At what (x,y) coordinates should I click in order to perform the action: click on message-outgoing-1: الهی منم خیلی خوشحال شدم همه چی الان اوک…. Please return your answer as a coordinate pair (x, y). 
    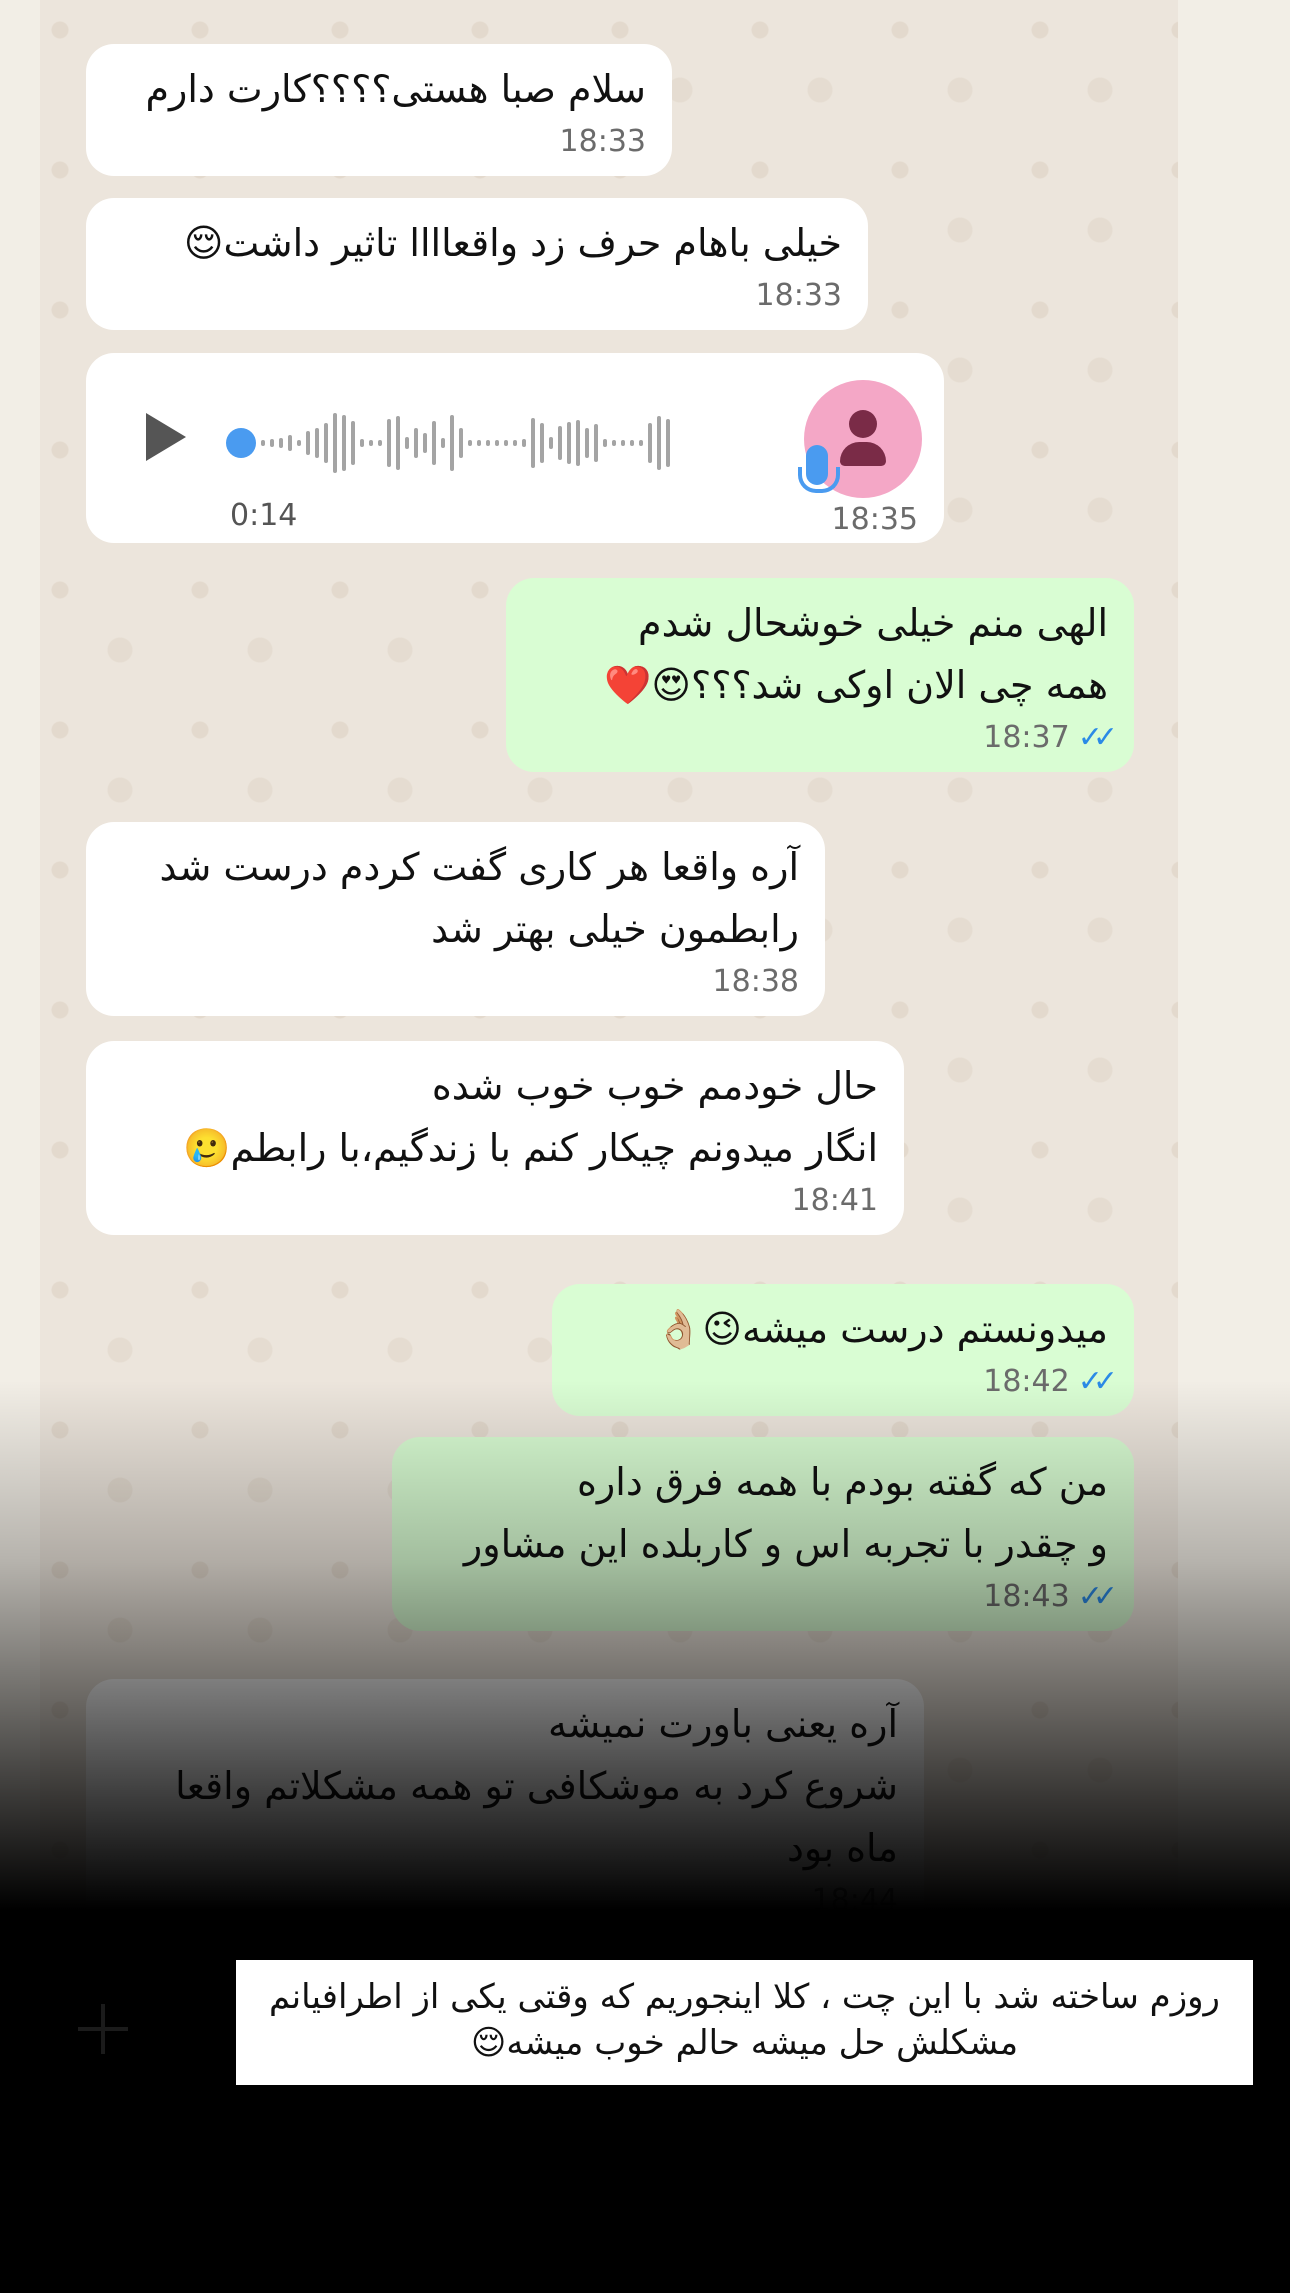
    Looking at the image, I should click on (820, 675).